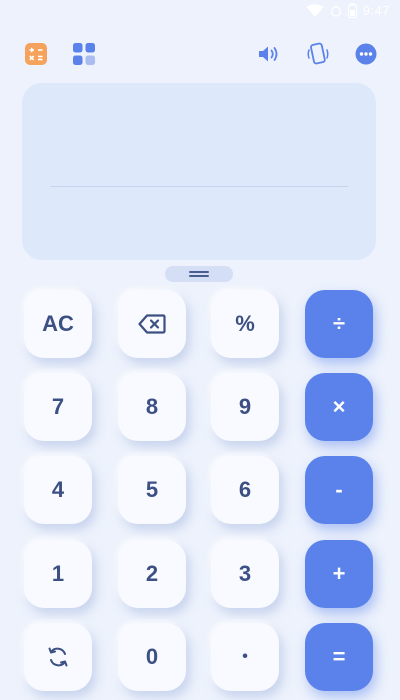 Image resolution: width=400 pixels, height=700 pixels. Describe the element at coordinates (58, 324) in the screenshot. I see `clear-all-button: AC` at that location.